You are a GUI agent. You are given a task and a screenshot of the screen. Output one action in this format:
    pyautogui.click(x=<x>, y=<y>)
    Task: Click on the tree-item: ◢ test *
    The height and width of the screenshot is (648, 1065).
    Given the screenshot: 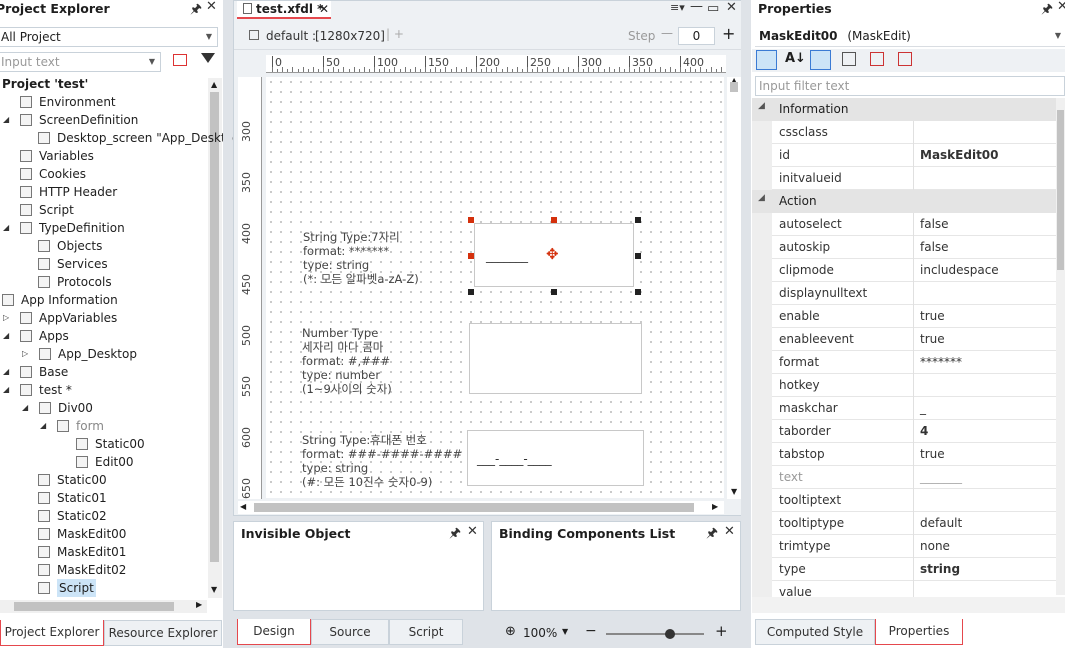 What is the action you would take?
    pyautogui.click(x=103, y=390)
    